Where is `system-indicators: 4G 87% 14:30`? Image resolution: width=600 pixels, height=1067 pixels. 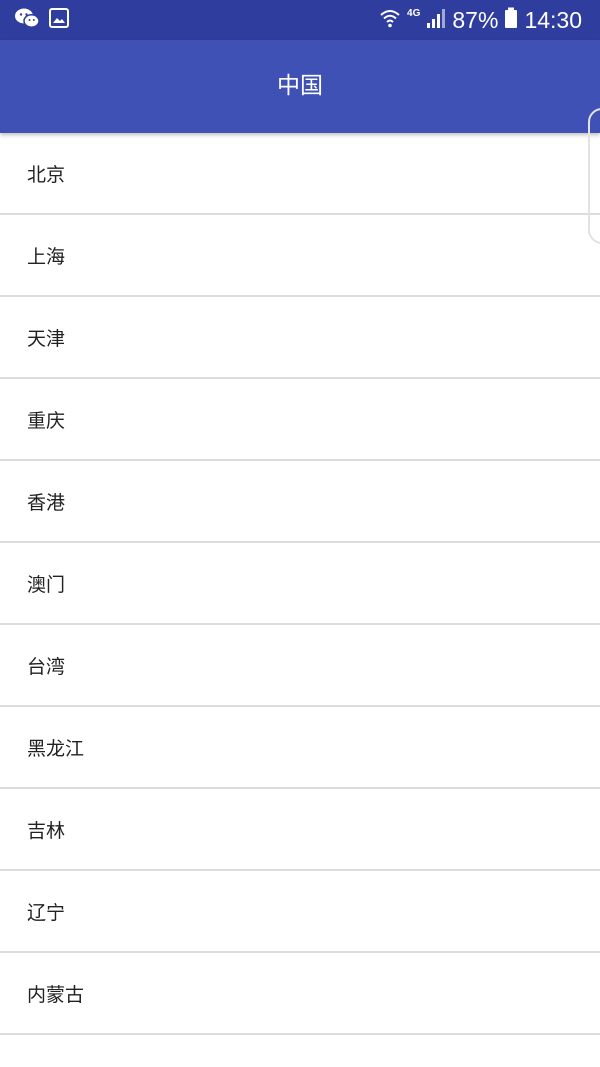
system-indicators: 4G 87% 14:30 is located at coordinates (480, 20).